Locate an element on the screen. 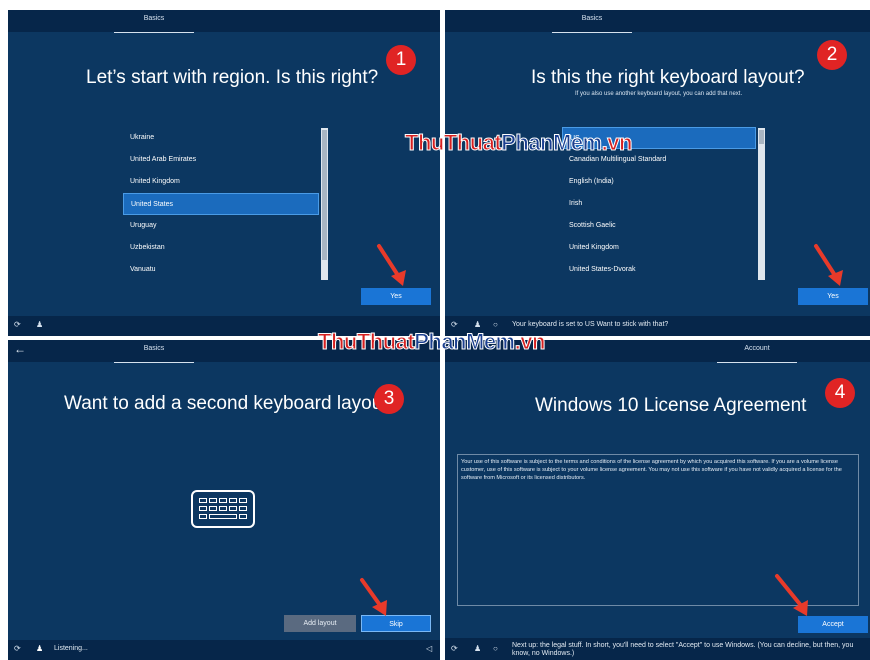 The height and width of the screenshot is (660, 870). add-layout-button: Add layout is located at coordinates (320, 623).